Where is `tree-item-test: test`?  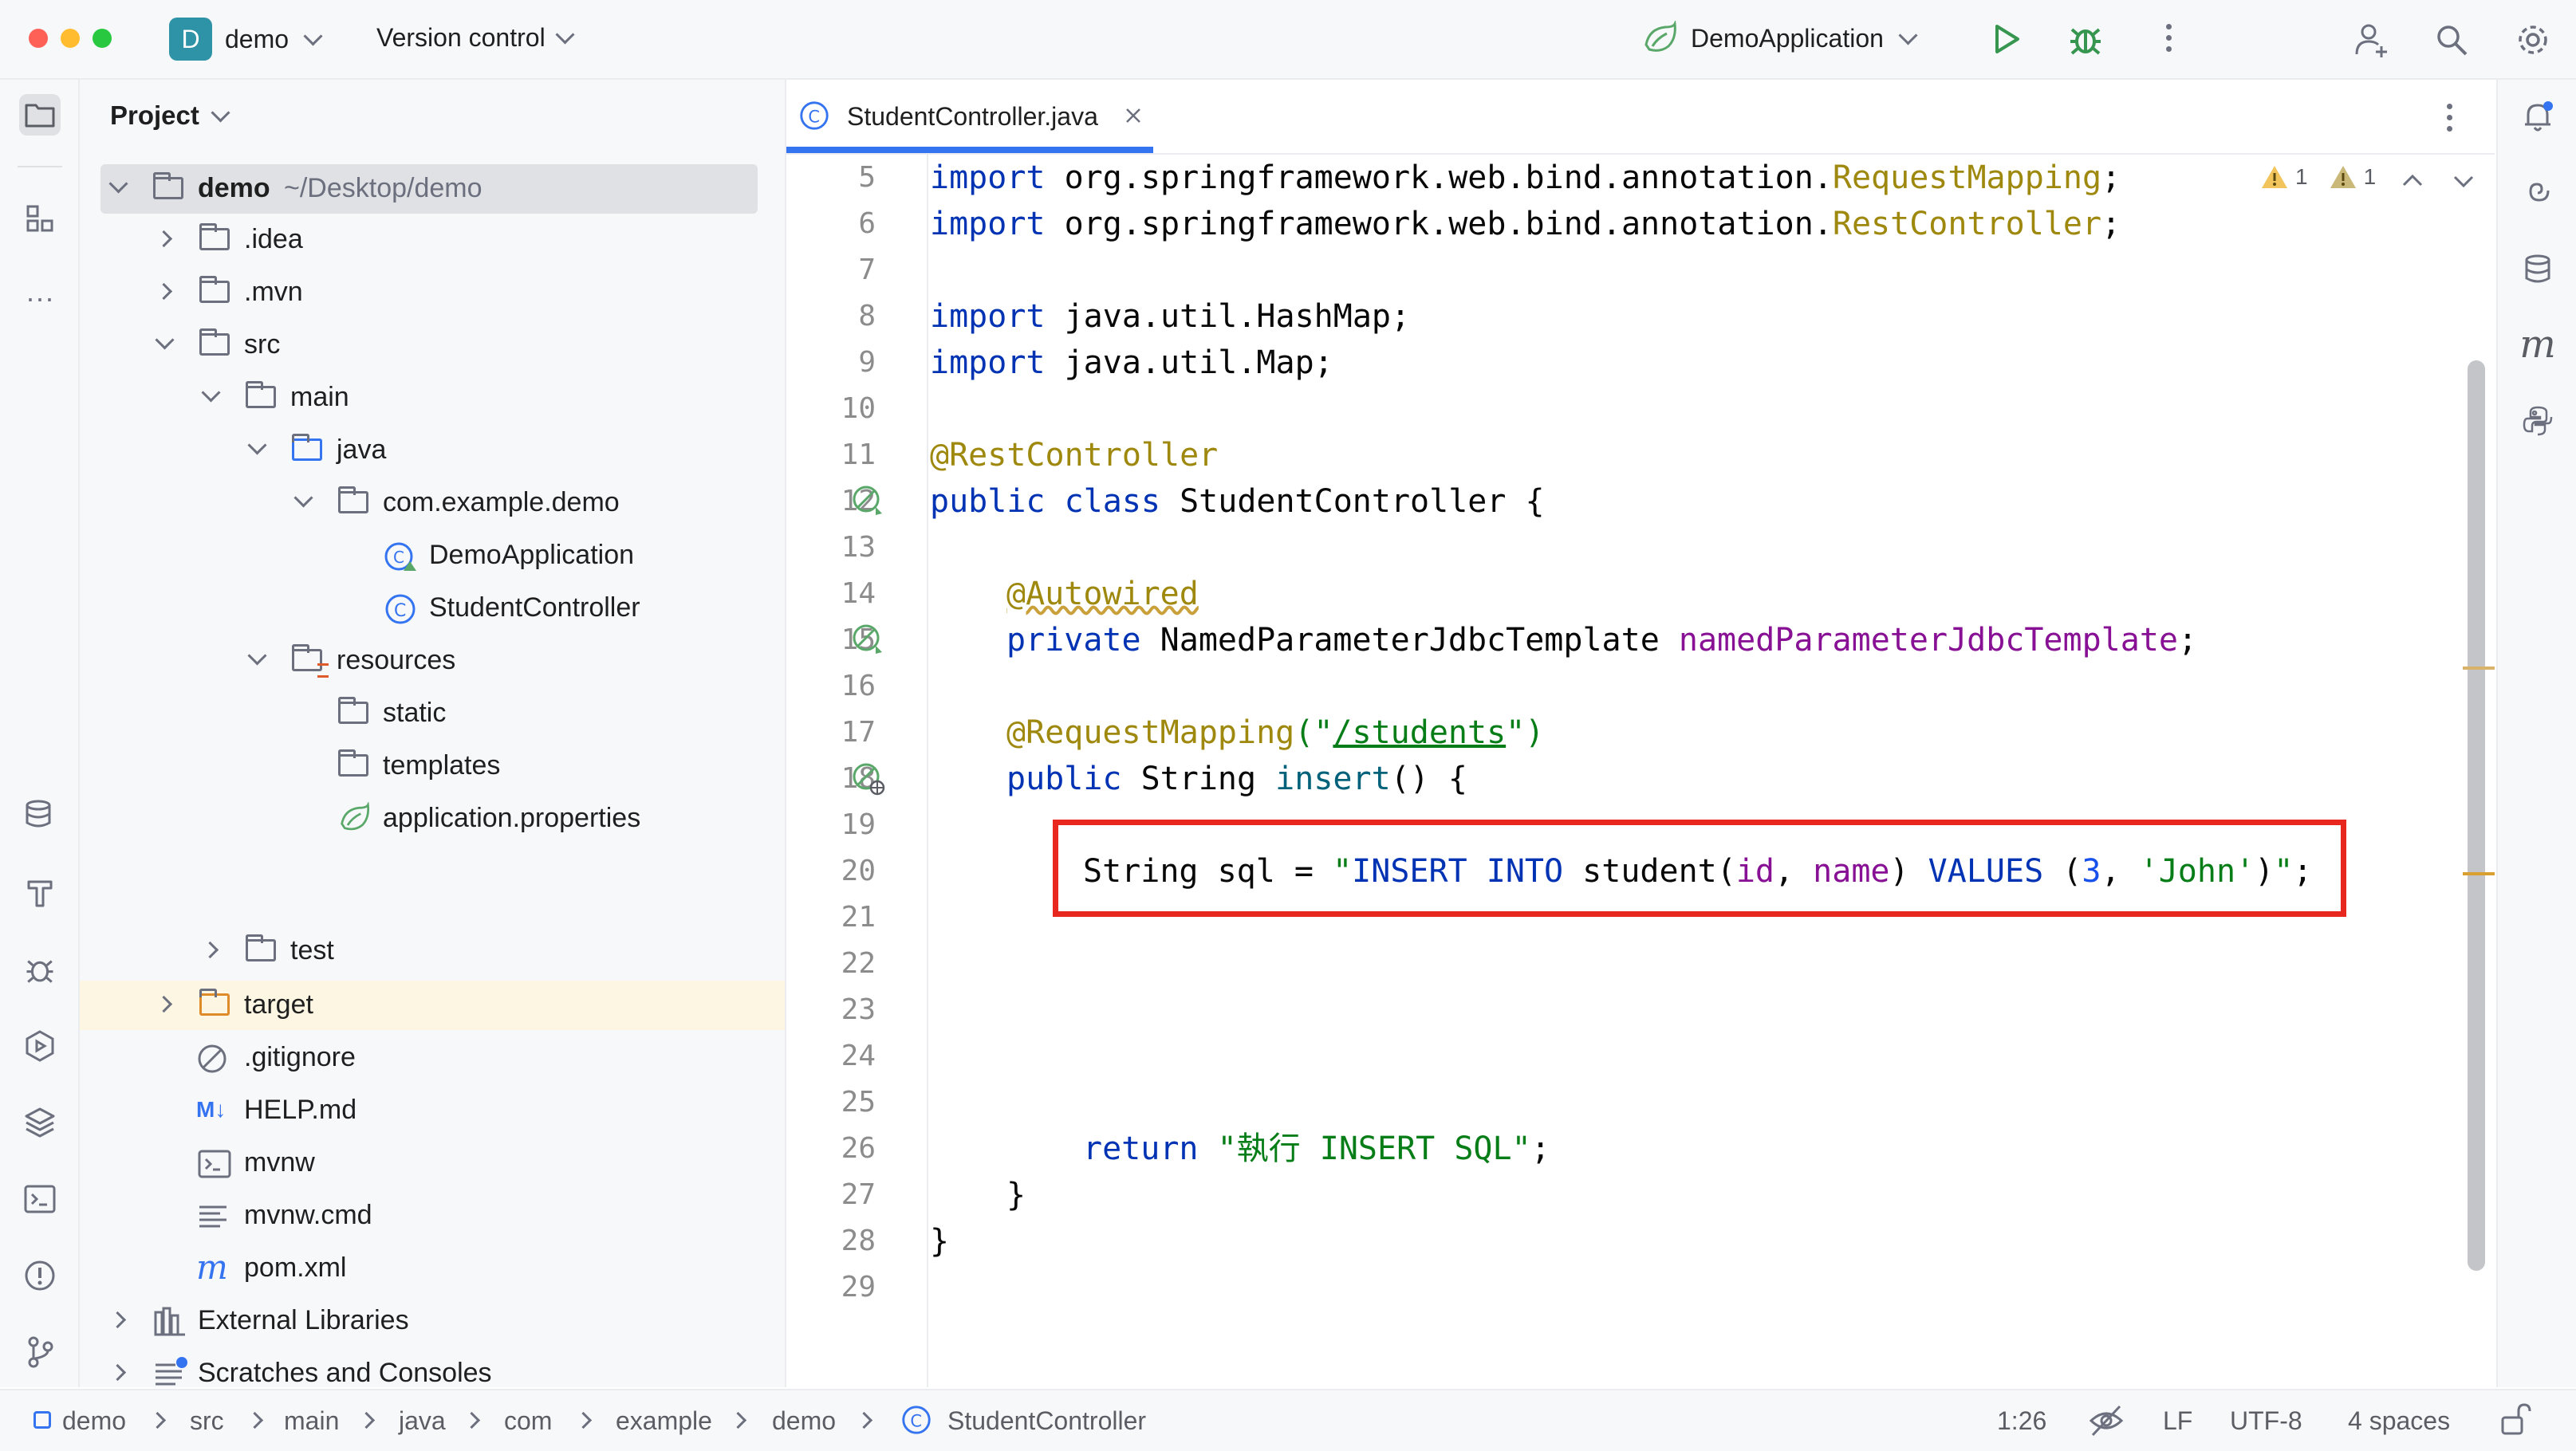
tree-item-test: test is located at coordinates (423, 950).